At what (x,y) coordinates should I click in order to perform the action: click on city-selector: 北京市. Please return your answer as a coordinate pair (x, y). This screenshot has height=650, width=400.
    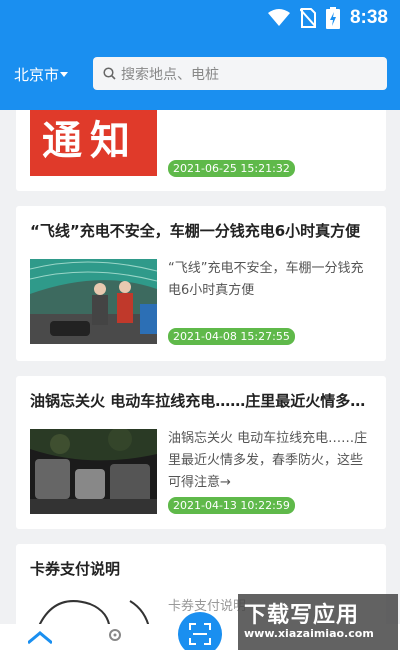
    Looking at the image, I should click on (41, 74).